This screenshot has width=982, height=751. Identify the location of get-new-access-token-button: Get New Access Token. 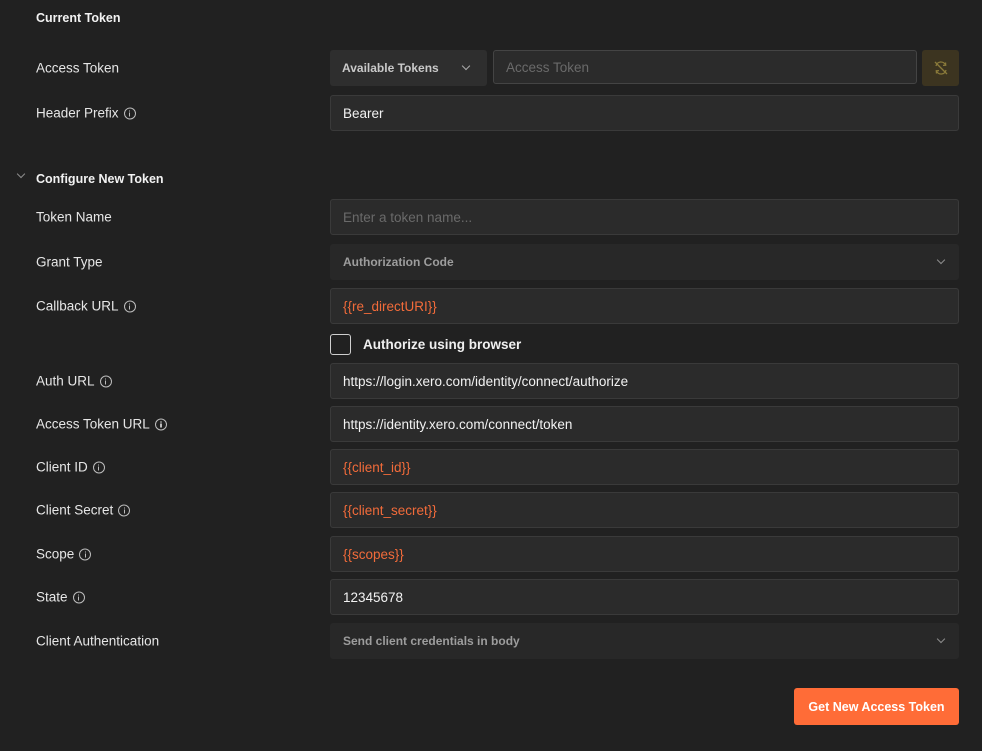
(876, 706).